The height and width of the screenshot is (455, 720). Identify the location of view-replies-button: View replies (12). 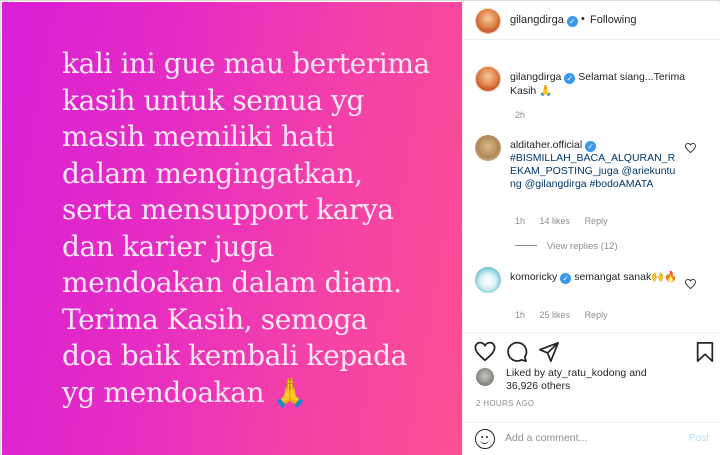
(566, 246).